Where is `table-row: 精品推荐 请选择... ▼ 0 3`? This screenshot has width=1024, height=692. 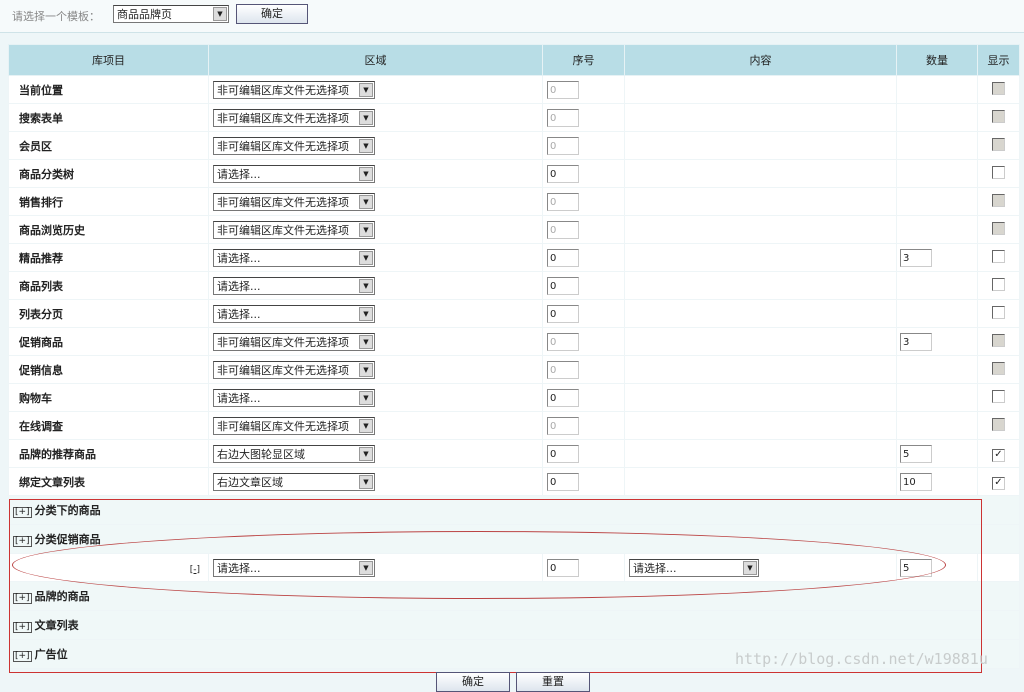 table-row: 精品推荐 请选择... ▼ 0 3 is located at coordinates (514, 257).